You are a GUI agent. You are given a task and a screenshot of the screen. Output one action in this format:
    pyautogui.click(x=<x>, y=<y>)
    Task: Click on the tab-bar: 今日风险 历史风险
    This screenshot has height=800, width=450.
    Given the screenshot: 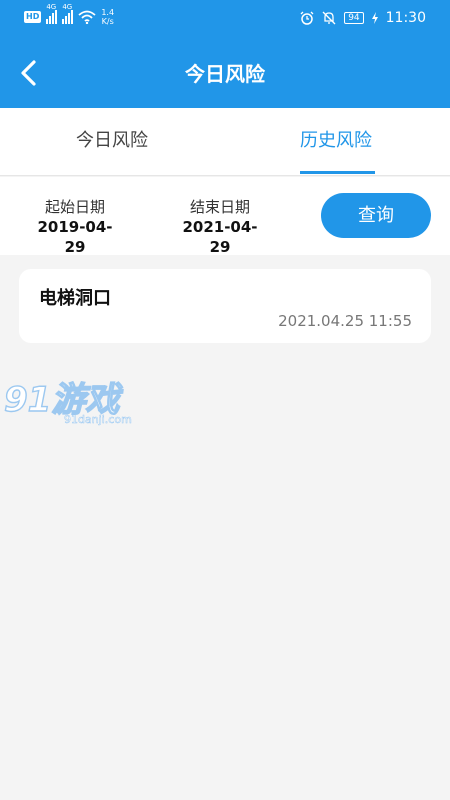 What is the action you would take?
    pyautogui.click(x=225, y=142)
    